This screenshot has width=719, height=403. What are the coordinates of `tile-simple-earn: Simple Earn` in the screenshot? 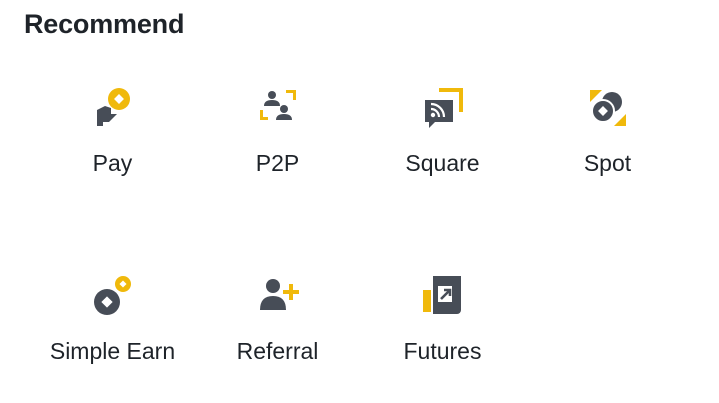 It's located at (112, 337).